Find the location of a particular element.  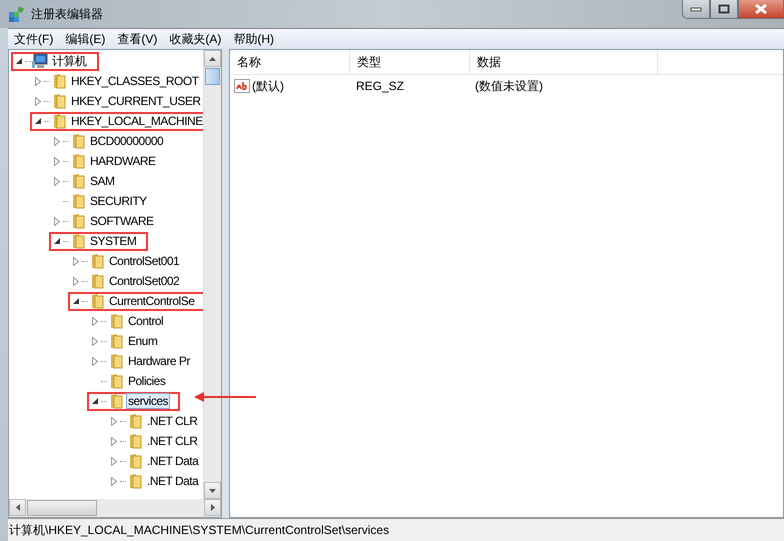

close-icon is located at coordinates (761, 9).